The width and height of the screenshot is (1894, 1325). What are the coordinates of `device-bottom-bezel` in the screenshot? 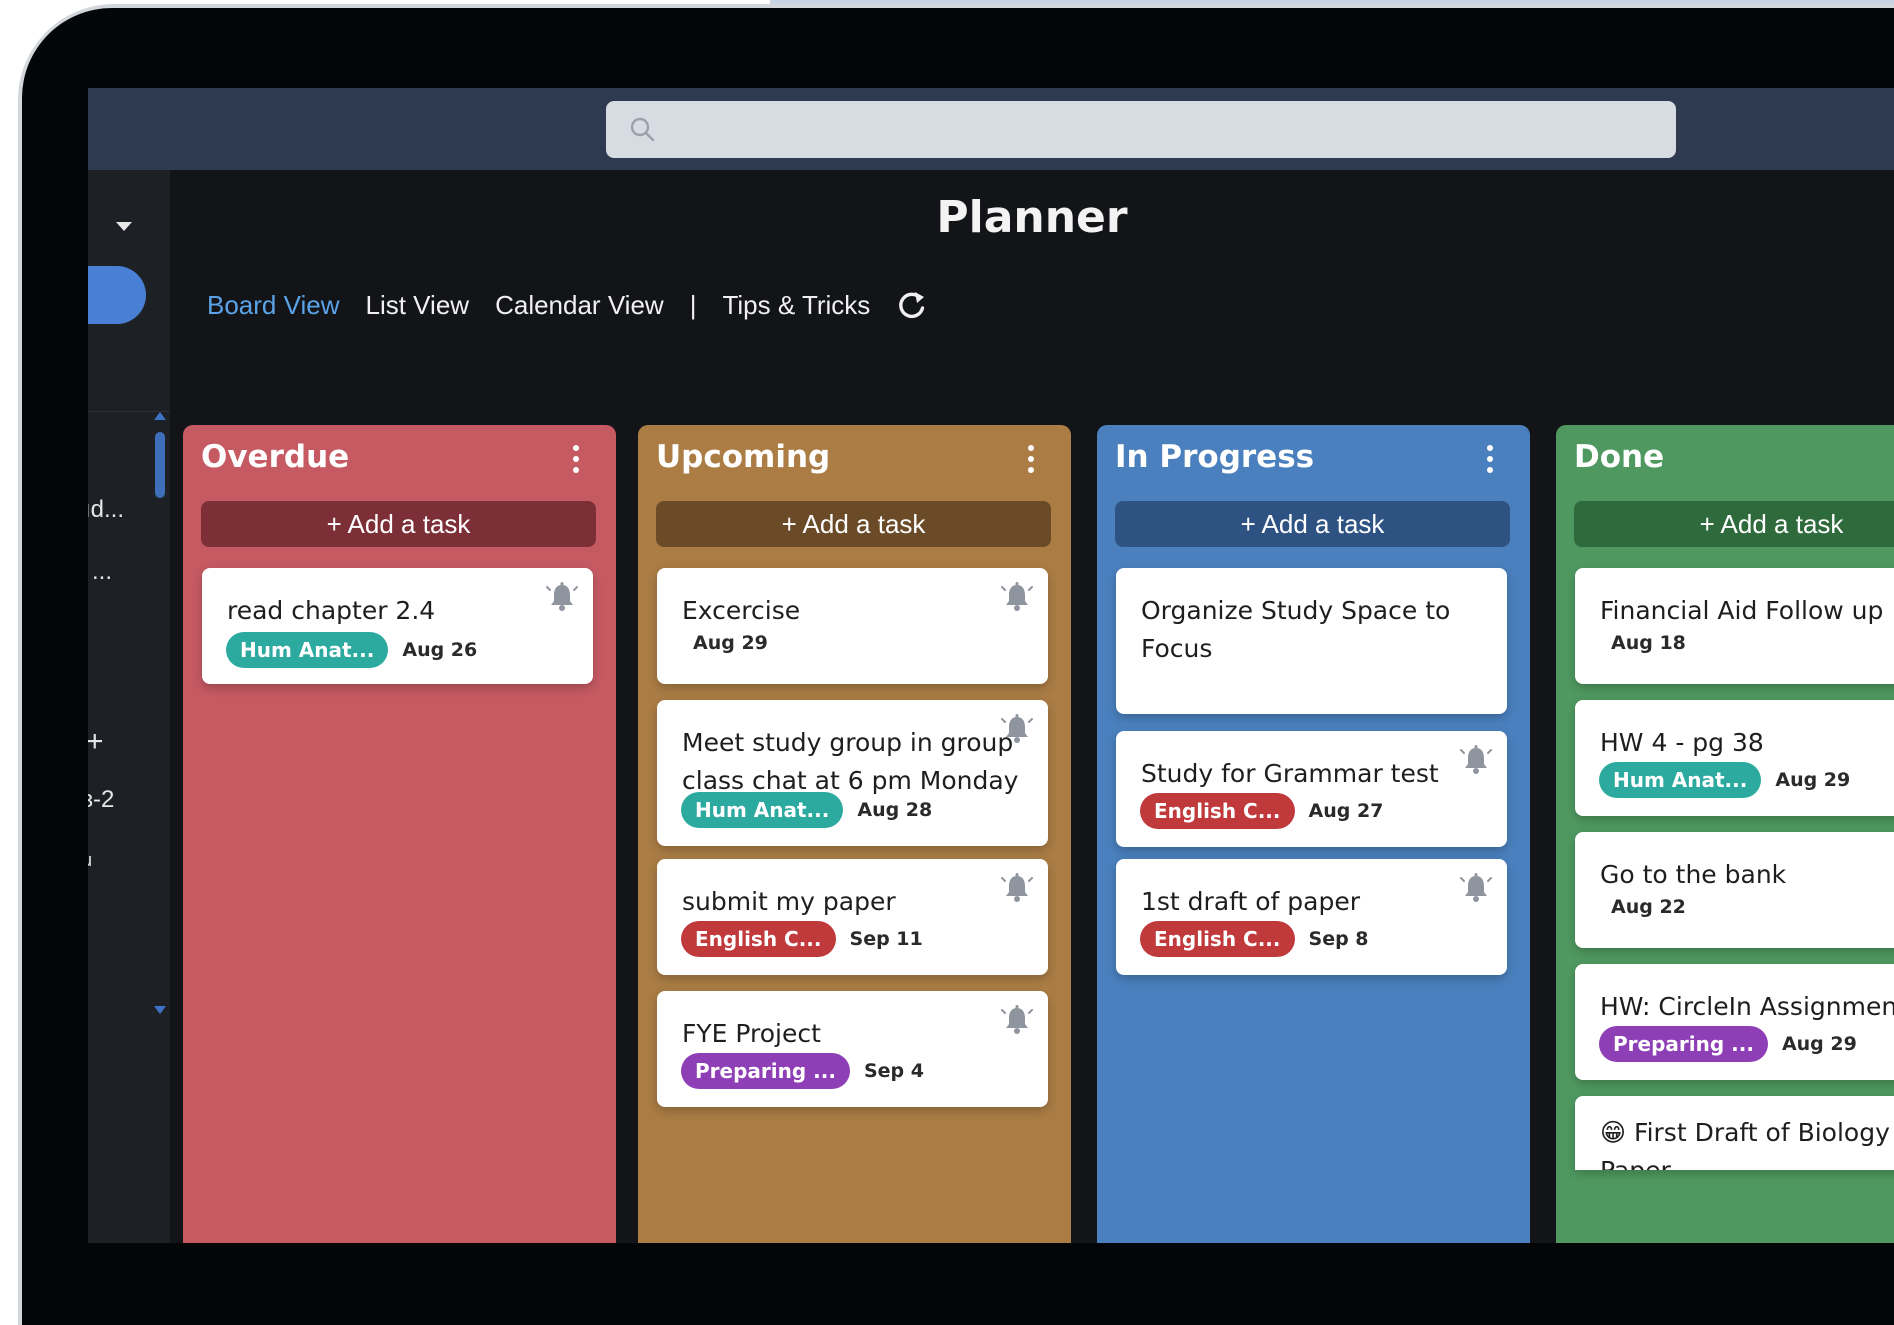 It's located at (991, 1284).